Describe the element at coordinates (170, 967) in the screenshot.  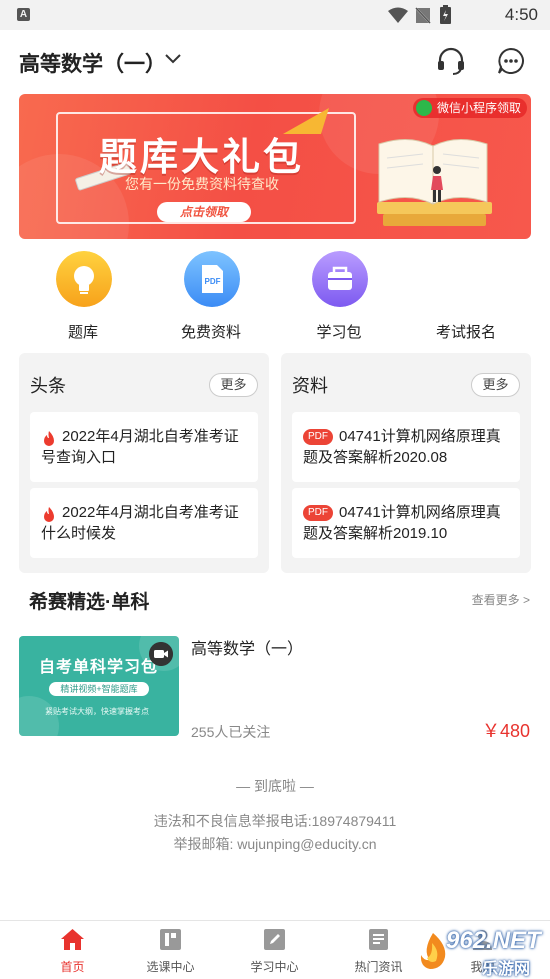
I see `tab-label: 选课中心` at that location.